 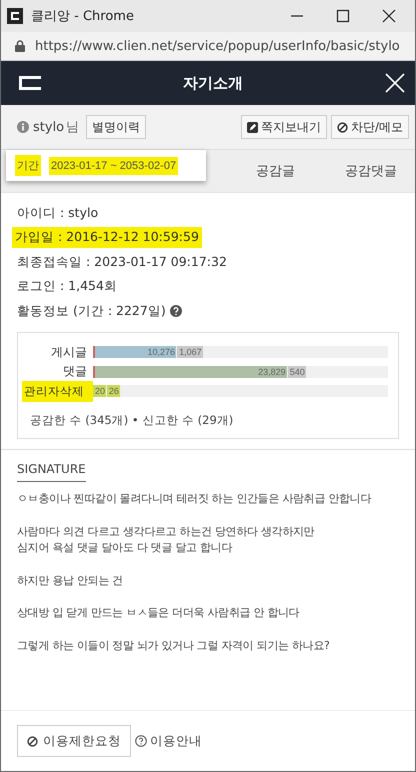 What do you see at coordinates (135, 352) in the screenshot?
I see `bar-segment: 10,276` at bounding box center [135, 352].